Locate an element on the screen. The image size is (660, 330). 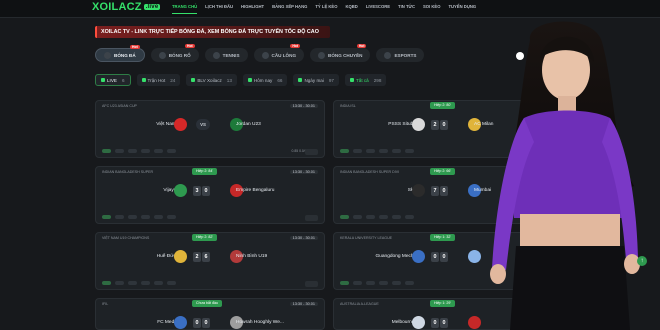
sport-tab-label: TENNIS is located at coordinates (231, 55).